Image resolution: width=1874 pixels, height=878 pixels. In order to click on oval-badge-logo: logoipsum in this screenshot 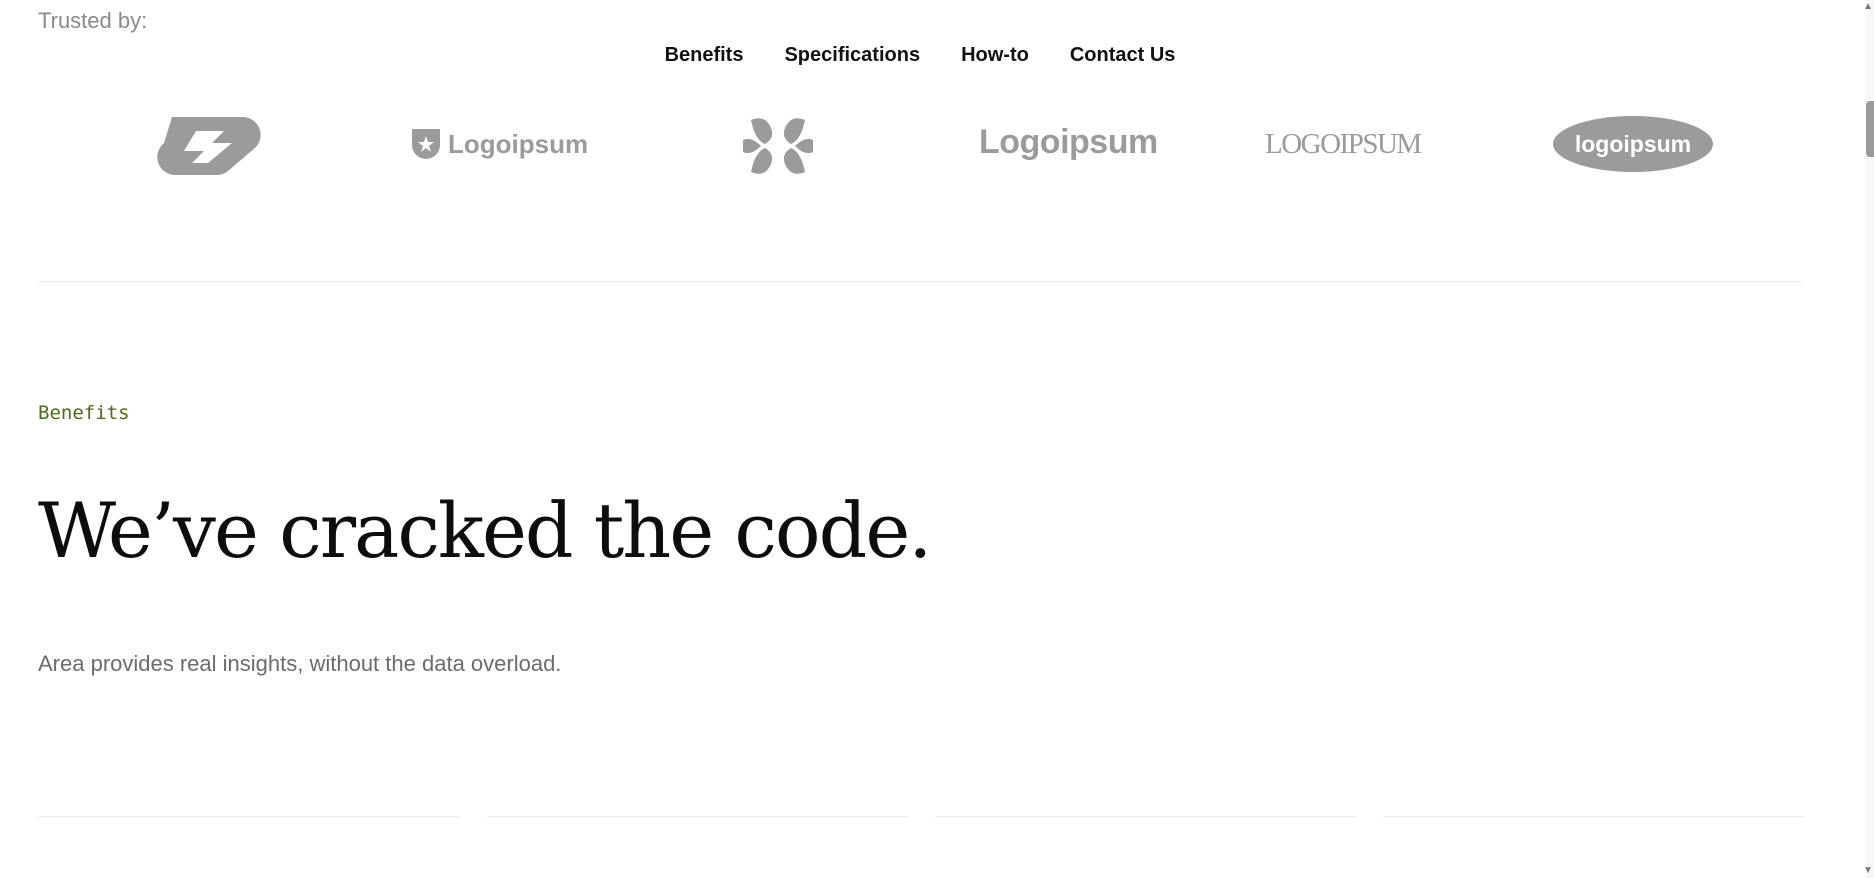, I will do `click(1633, 144)`.